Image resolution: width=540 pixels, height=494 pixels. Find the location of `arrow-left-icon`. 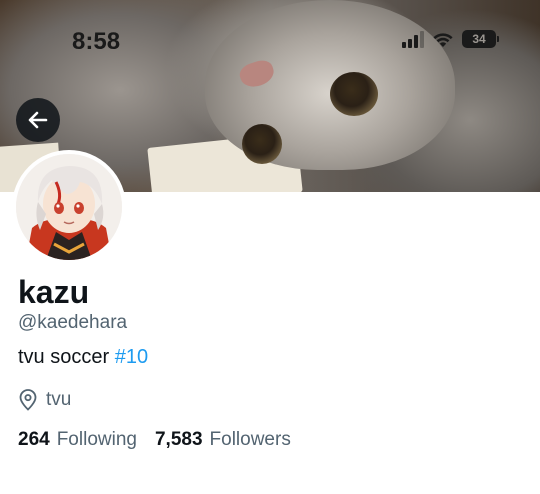

arrow-left-icon is located at coordinates (38, 120).